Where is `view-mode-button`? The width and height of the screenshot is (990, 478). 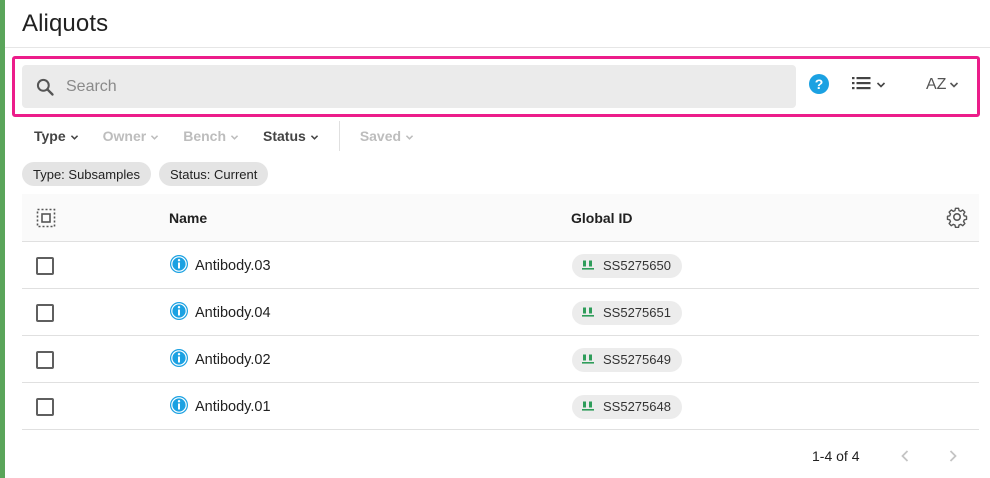 view-mode-button is located at coordinates (869, 85).